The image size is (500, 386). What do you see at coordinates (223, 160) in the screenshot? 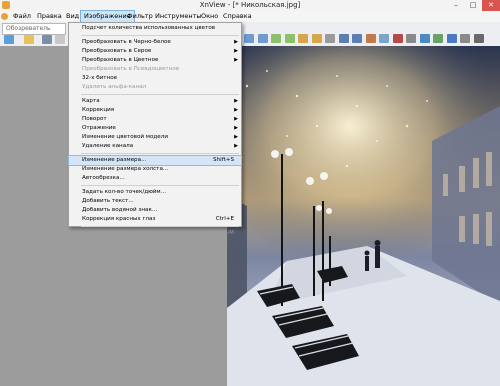
I see `menu-item-shortcut: Shift+S` at bounding box center [223, 160].